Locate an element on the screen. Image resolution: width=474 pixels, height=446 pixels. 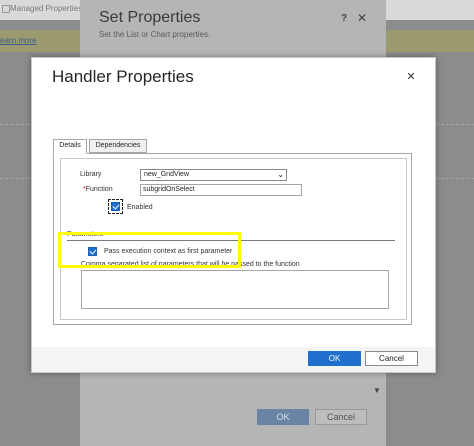
function-label: *Function is located at coordinates (98, 189).